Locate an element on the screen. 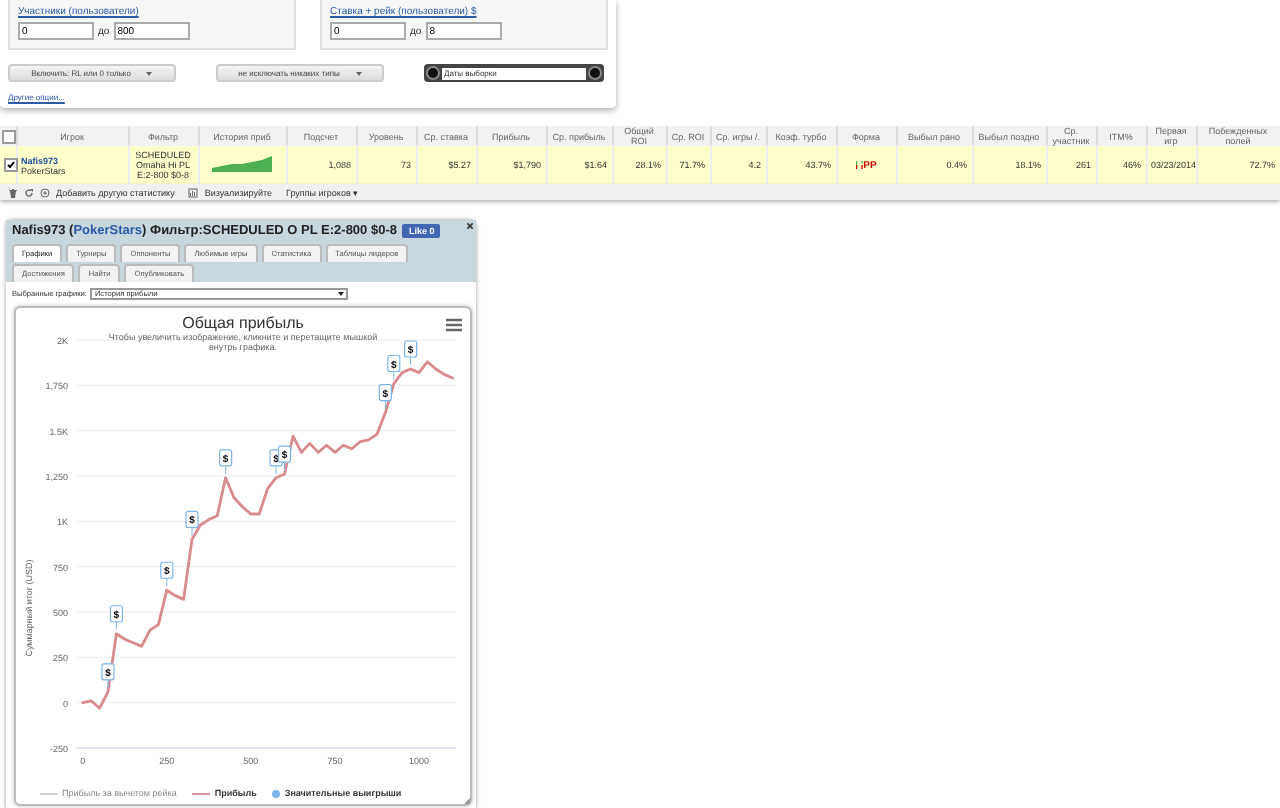  row-checkbox is located at coordinates (11, 165).